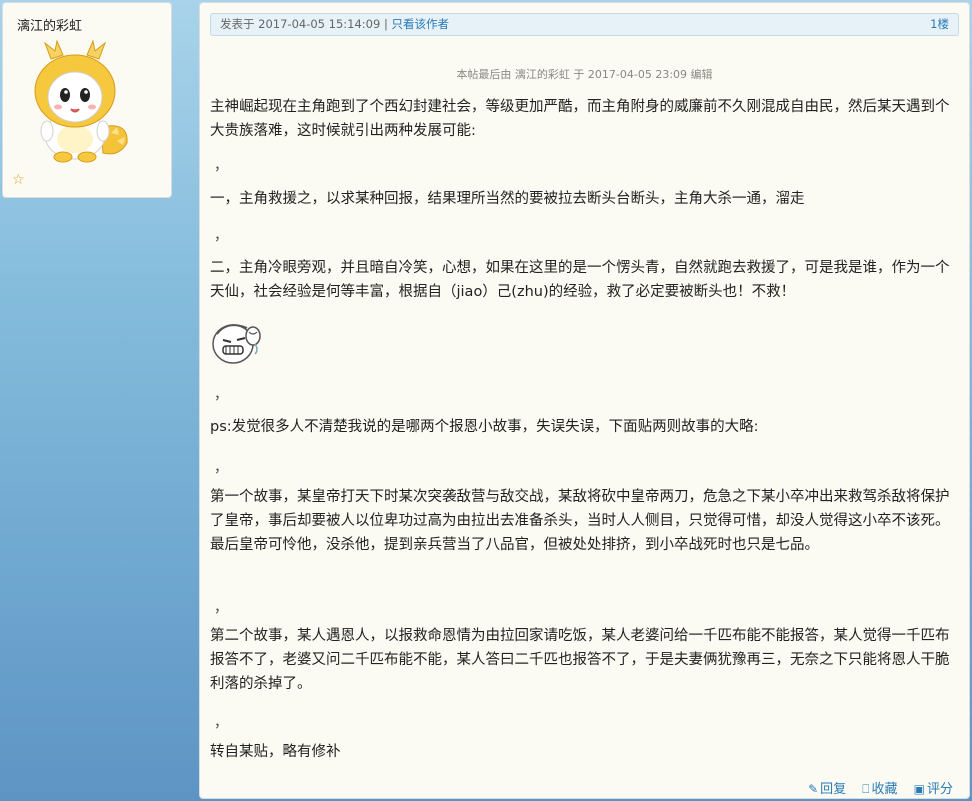 The height and width of the screenshot is (801, 972). I want to click on reply-button: ✎ 回复, so click(827, 789).